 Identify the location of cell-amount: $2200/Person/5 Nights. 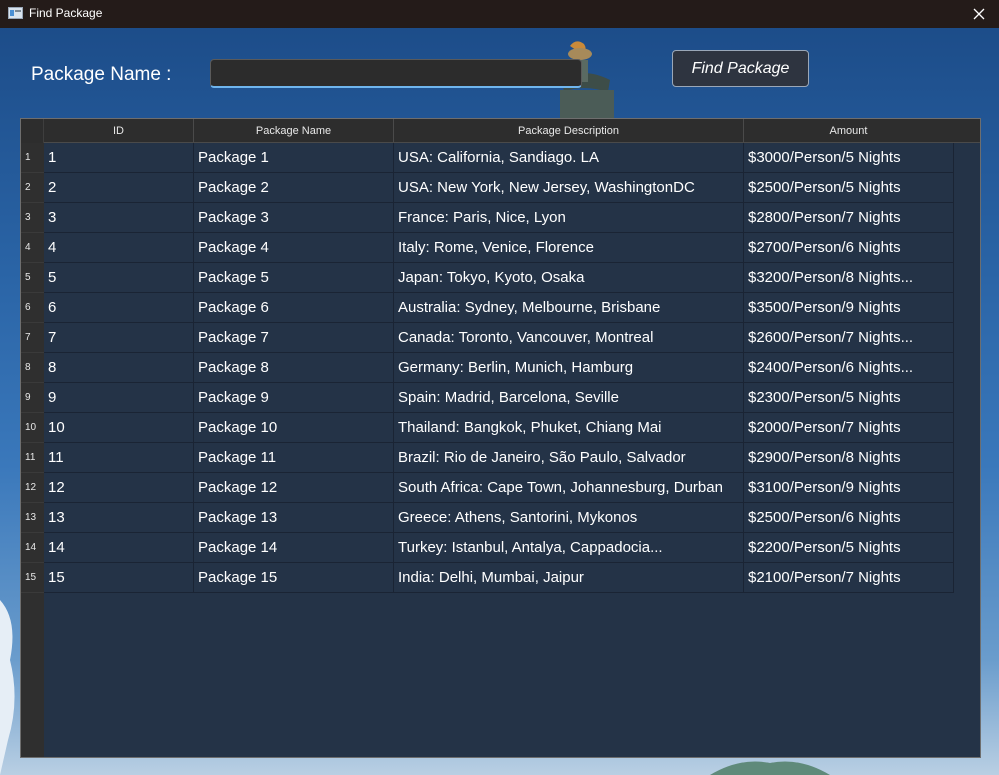
(849, 548).